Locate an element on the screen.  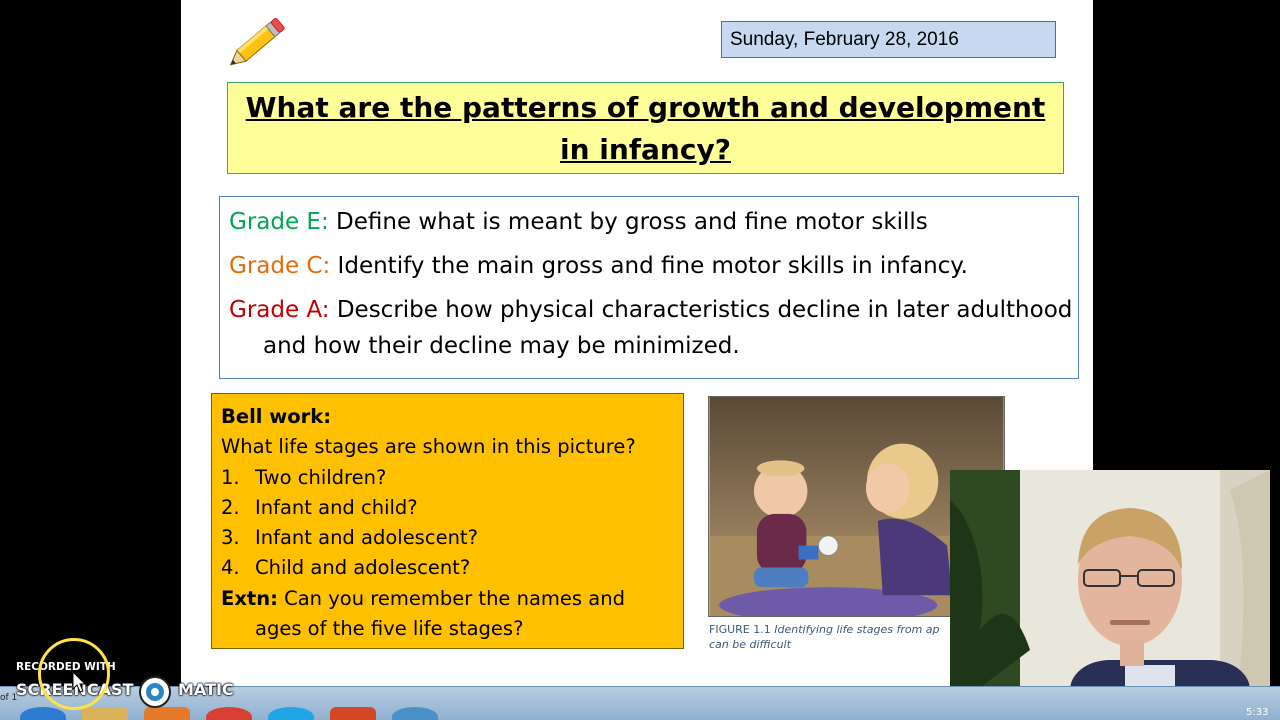
start-button is located at coordinates (43, 713).